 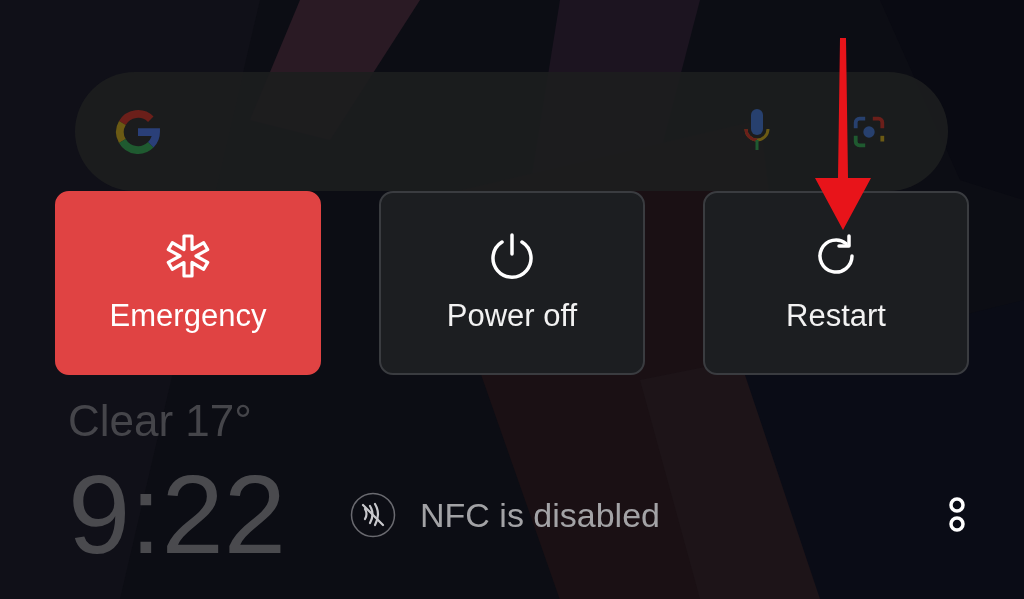 What do you see at coordinates (957, 515) in the screenshot?
I see `more-options-icon` at bounding box center [957, 515].